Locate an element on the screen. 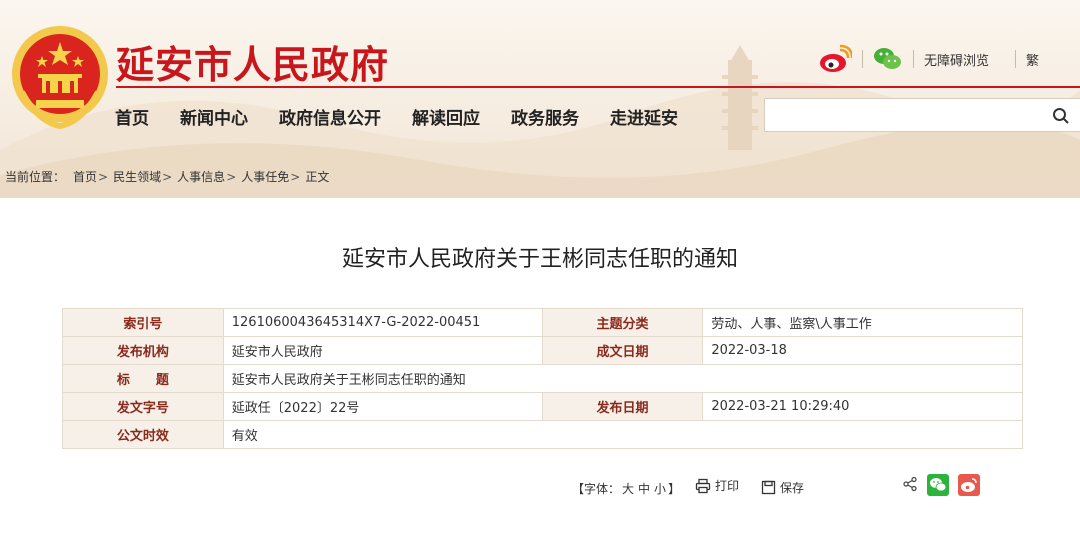 The image size is (1080, 537). meta-label-publisher: 发布机构 is located at coordinates (143, 350).